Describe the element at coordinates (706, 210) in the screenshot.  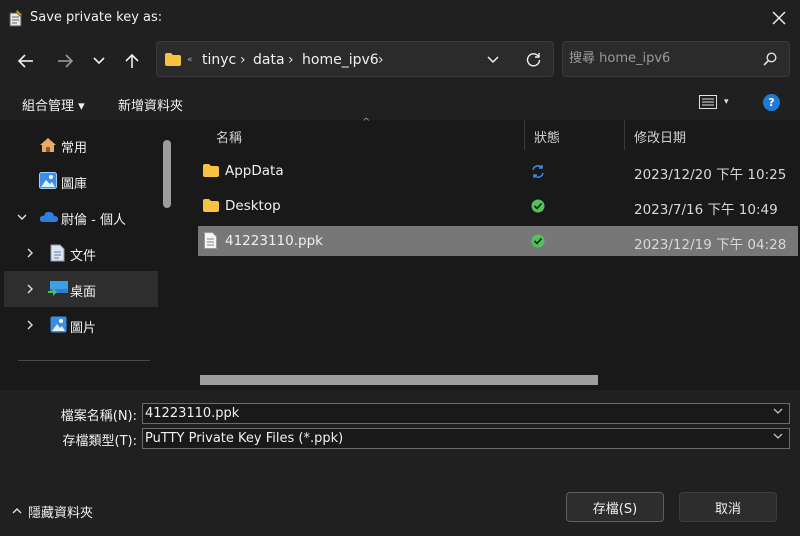
I see `file-date-modified: 2023/7/16 下午 10:49` at that location.